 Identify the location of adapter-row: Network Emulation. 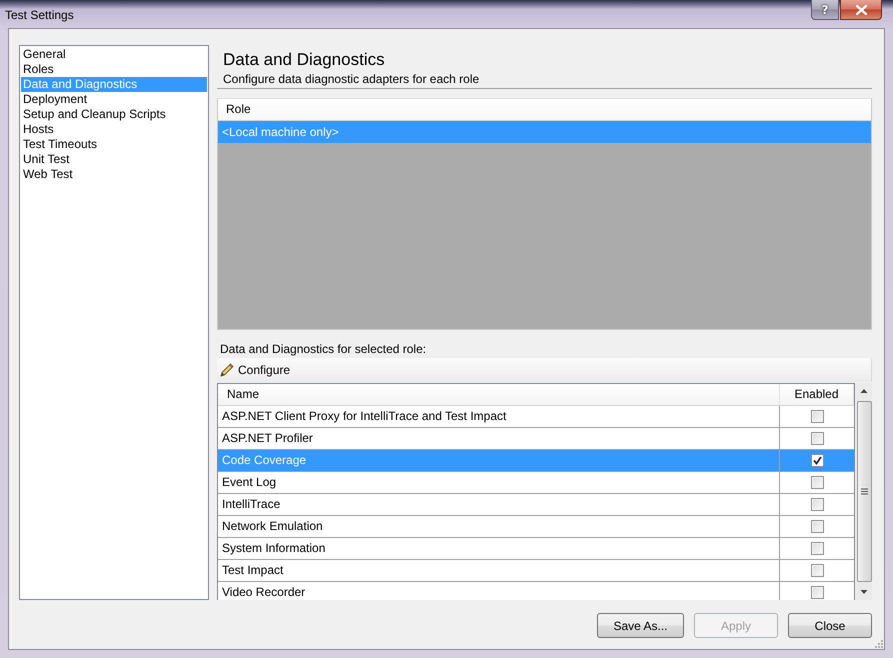
(536, 527).